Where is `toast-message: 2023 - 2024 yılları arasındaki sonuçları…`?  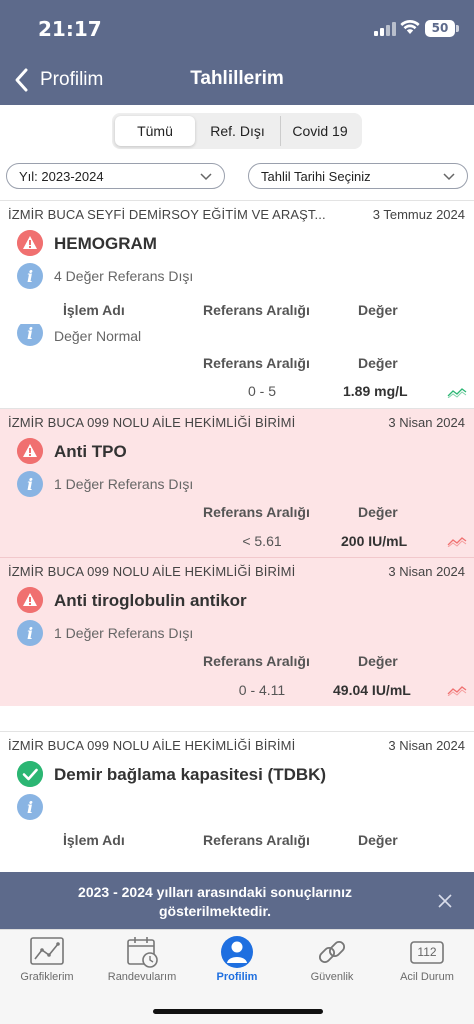
toast-message: 2023 - 2024 yılları arasındaki sonuçları… is located at coordinates (215, 901).